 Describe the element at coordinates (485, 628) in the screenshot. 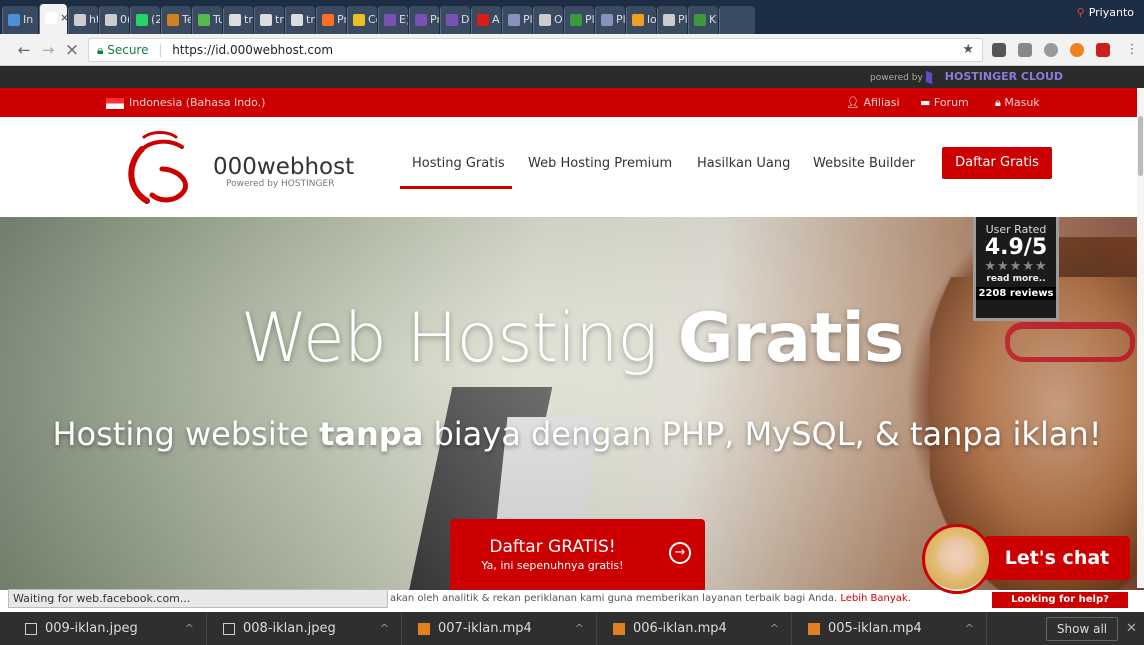

I see `download-filename: 007-iklan.mp4` at that location.